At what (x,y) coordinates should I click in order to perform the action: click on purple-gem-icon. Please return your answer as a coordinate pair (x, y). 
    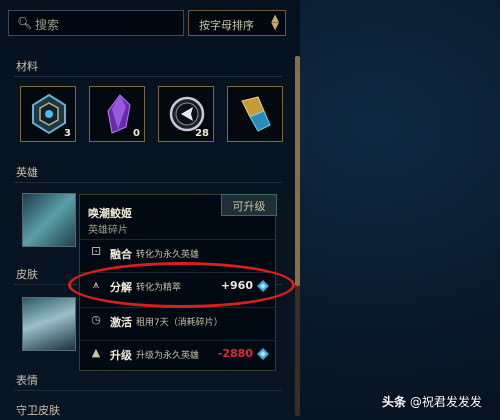
    Looking at the image, I should click on (119, 114).